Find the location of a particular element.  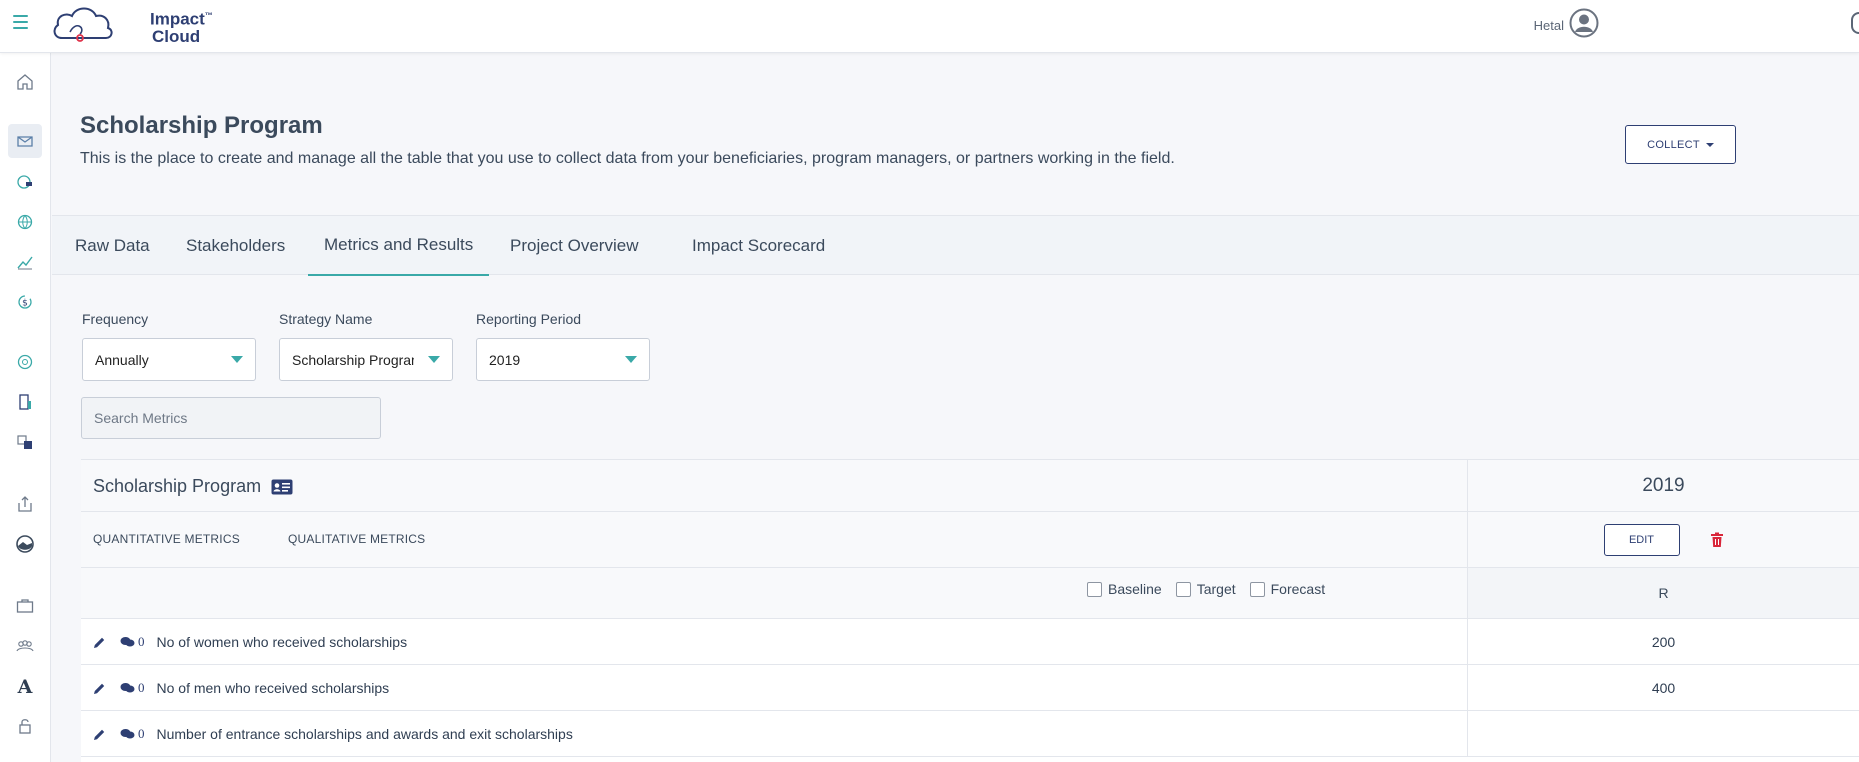

globe-money-icon is located at coordinates (25, 182).